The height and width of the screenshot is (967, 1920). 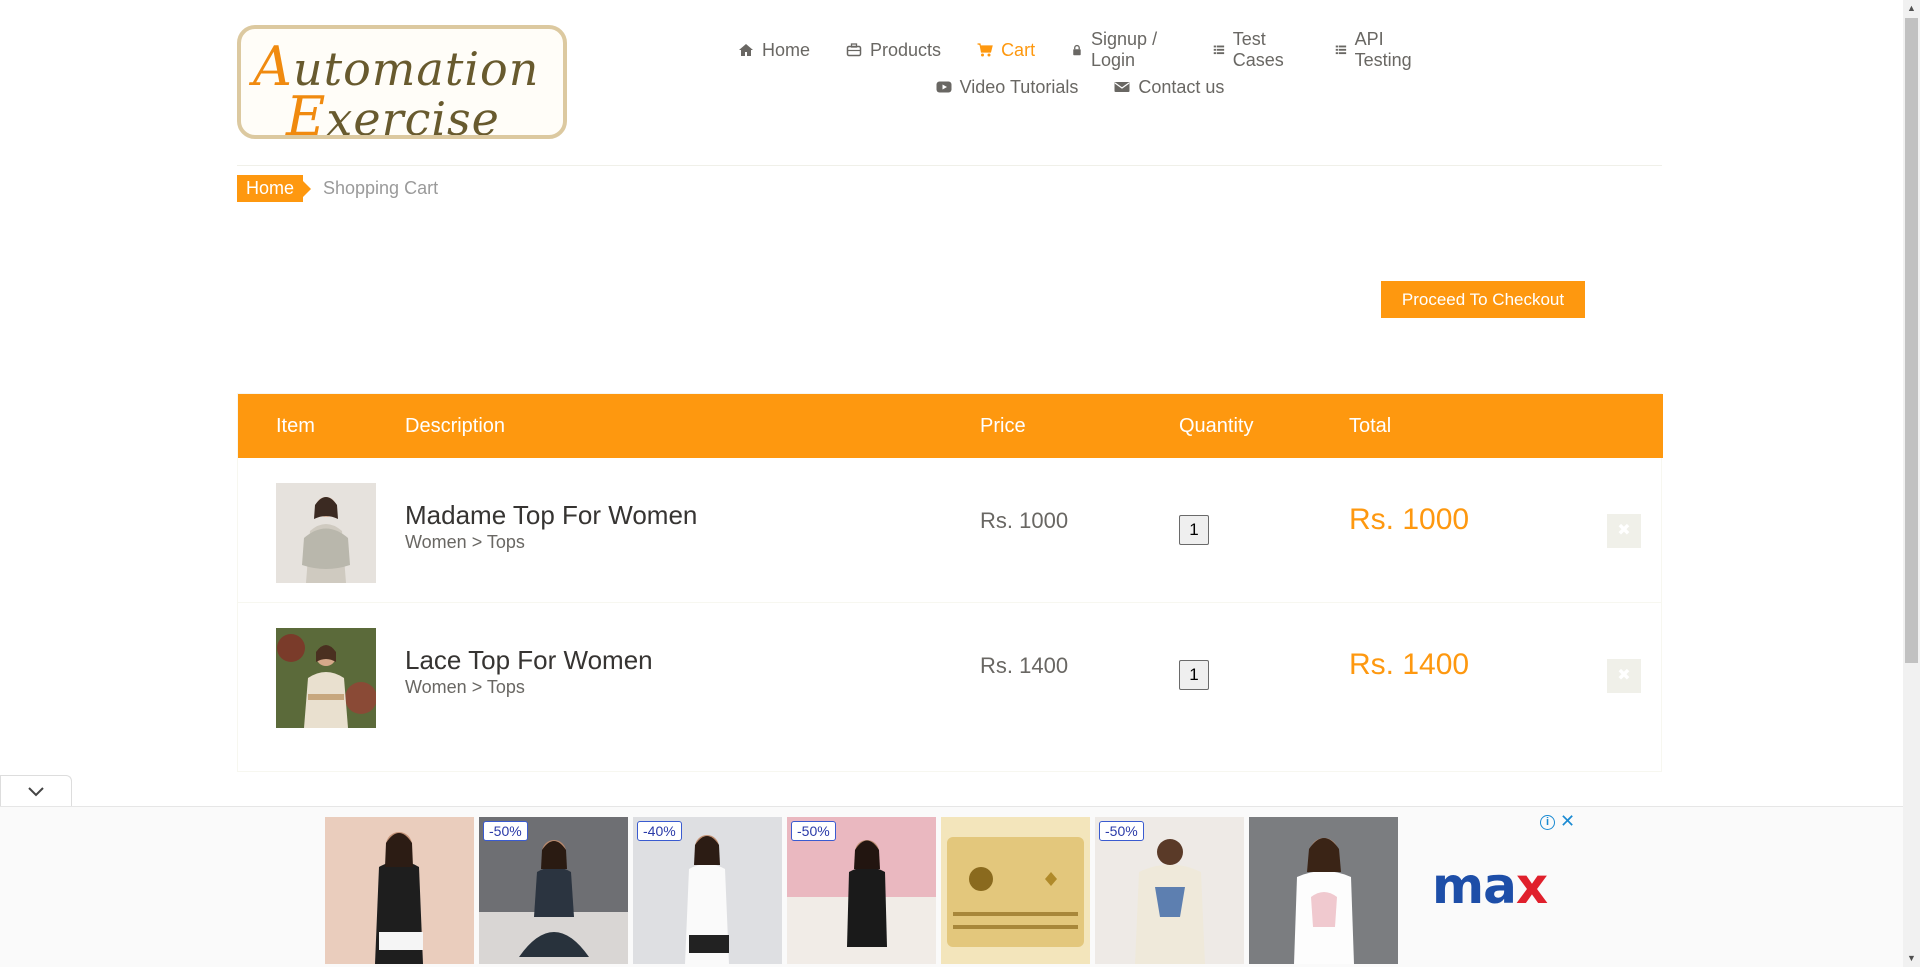 I want to click on breadcrumb-current: Shopping Cart, so click(x=381, y=188).